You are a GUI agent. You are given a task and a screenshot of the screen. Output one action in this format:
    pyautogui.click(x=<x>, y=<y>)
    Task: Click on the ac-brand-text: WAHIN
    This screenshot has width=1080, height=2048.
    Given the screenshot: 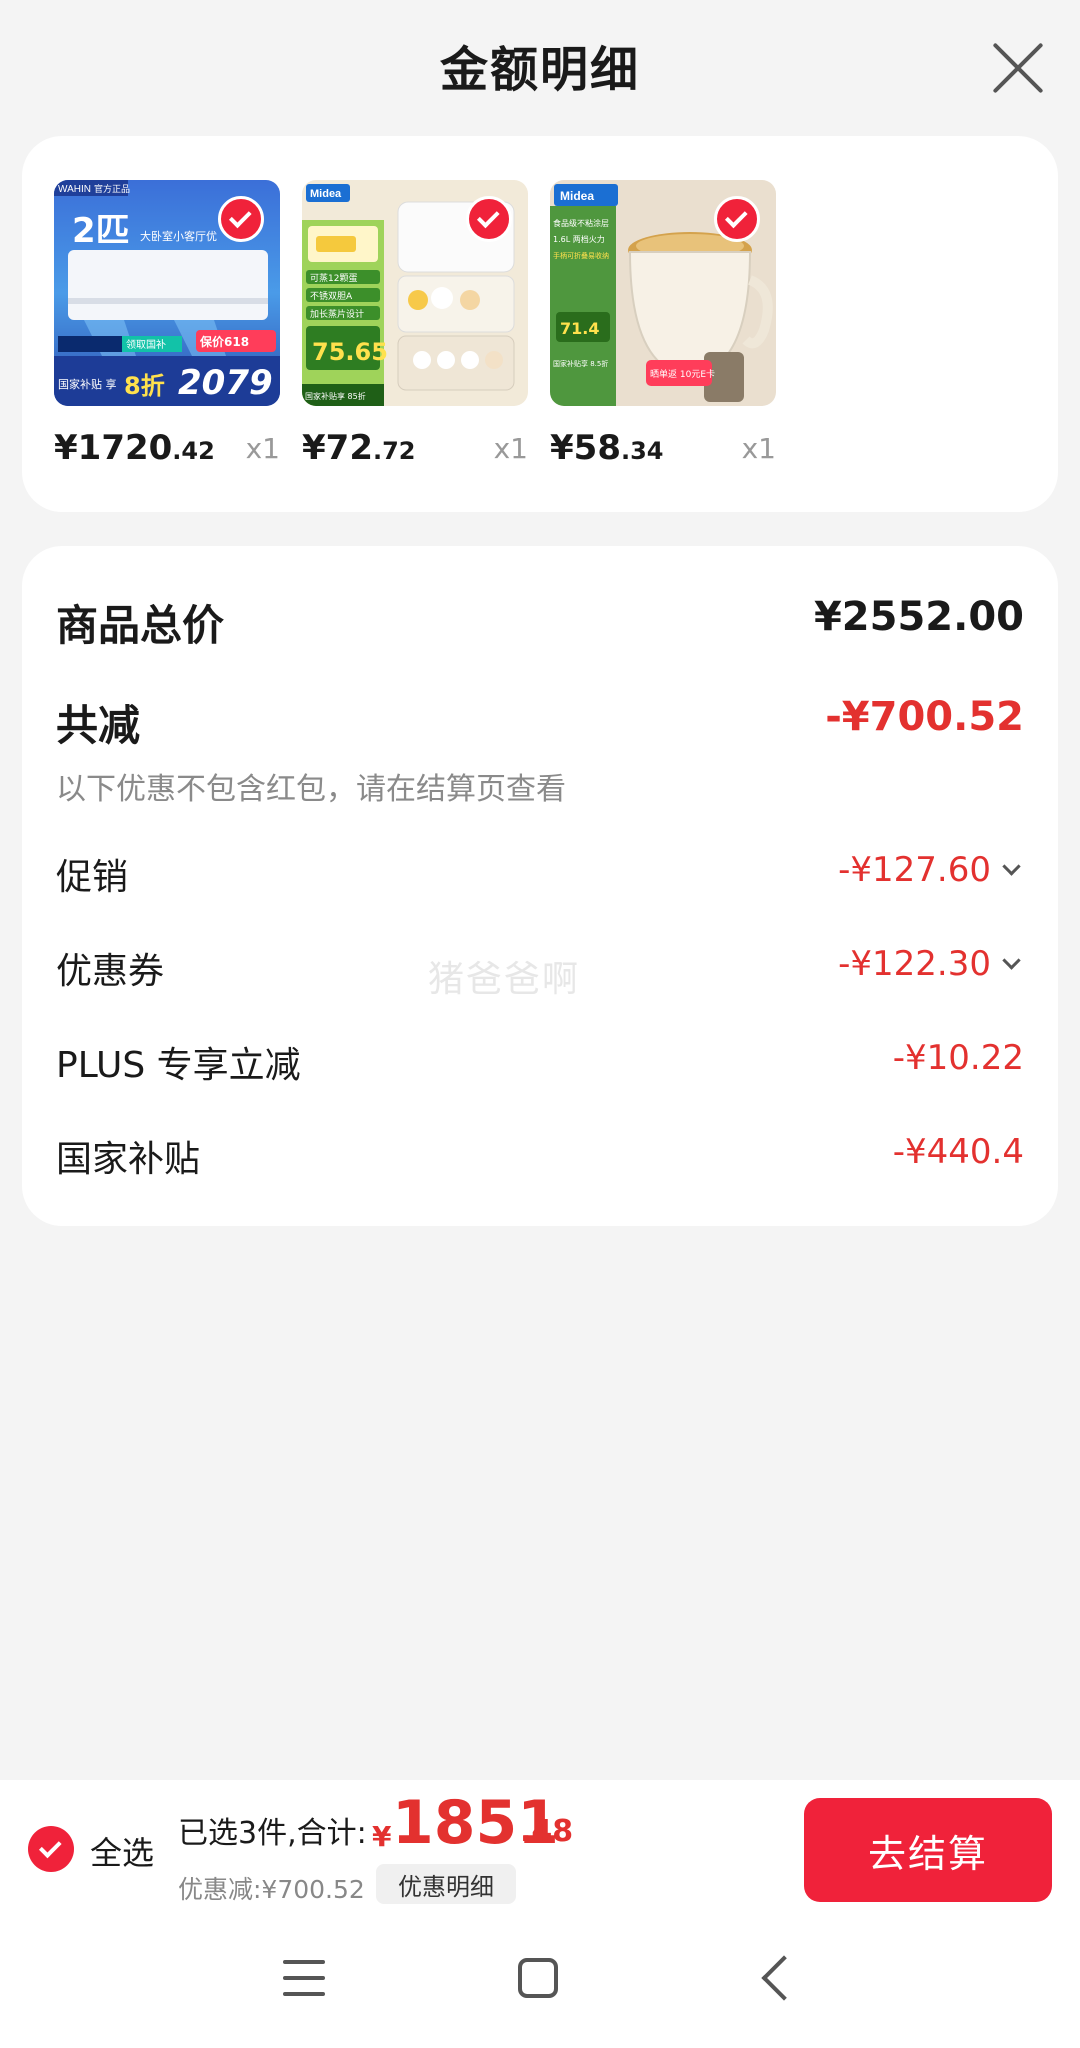 What is the action you would take?
    pyautogui.click(x=74, y=189)
    